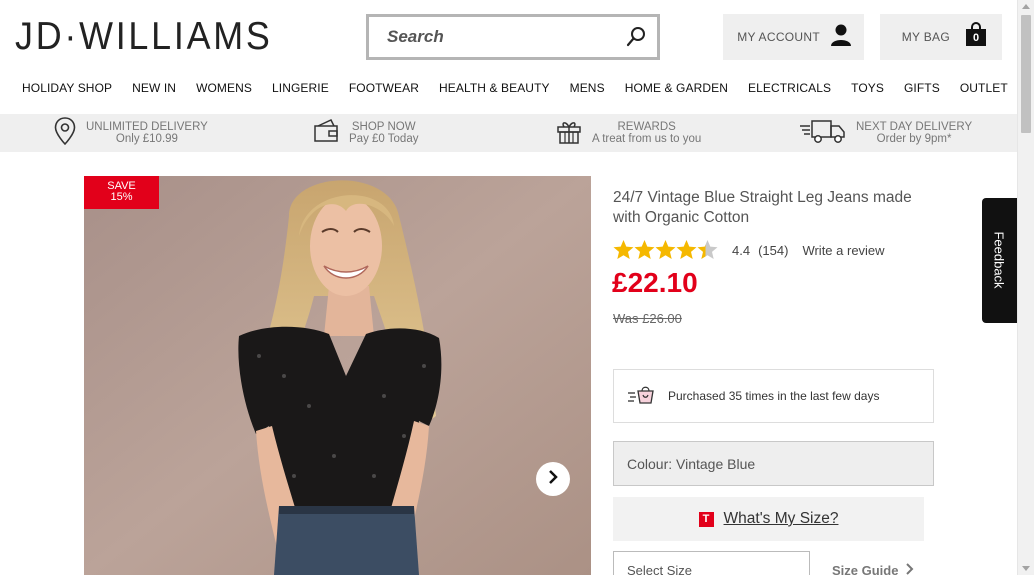  Describe the element at coordinates (65, 133) in the screenshot. I see `location-pin-icon` at that location.